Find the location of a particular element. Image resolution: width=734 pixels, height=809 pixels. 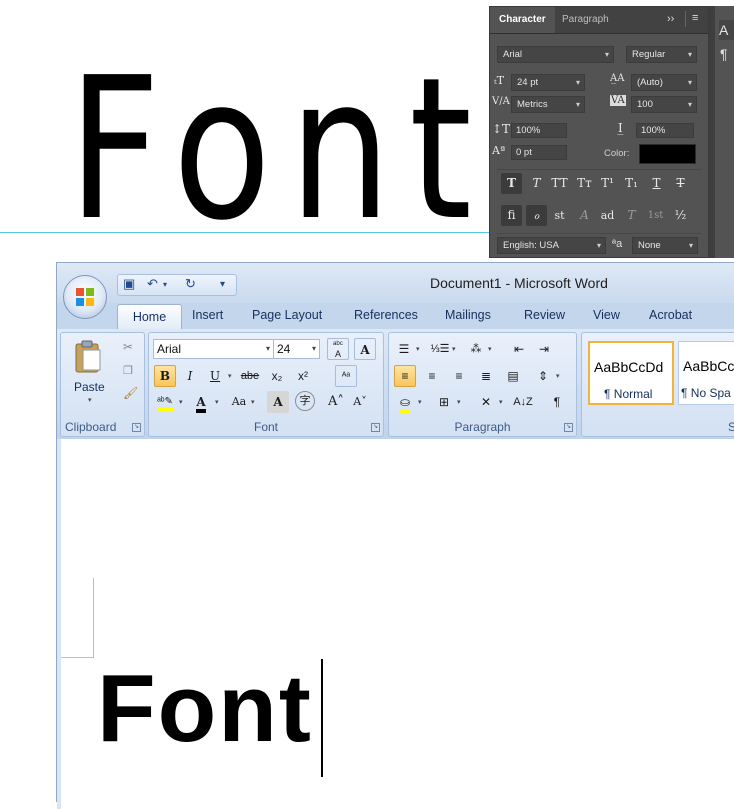

tab-mailings: Mailings is located at coordinates (468, 315).